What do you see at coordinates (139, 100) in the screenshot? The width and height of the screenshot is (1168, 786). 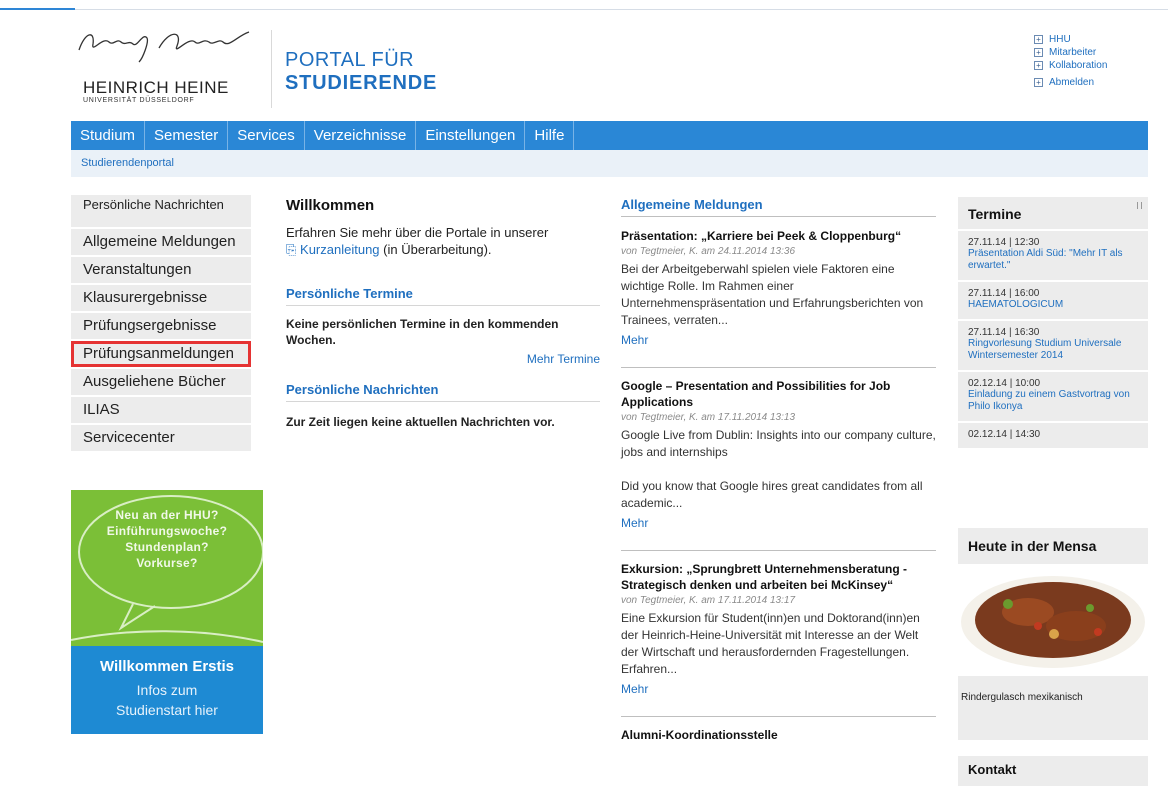 I see `logo-subtitle: UNIVERSITÄT DÜSSELDORF` at bounding box center [139, 100].